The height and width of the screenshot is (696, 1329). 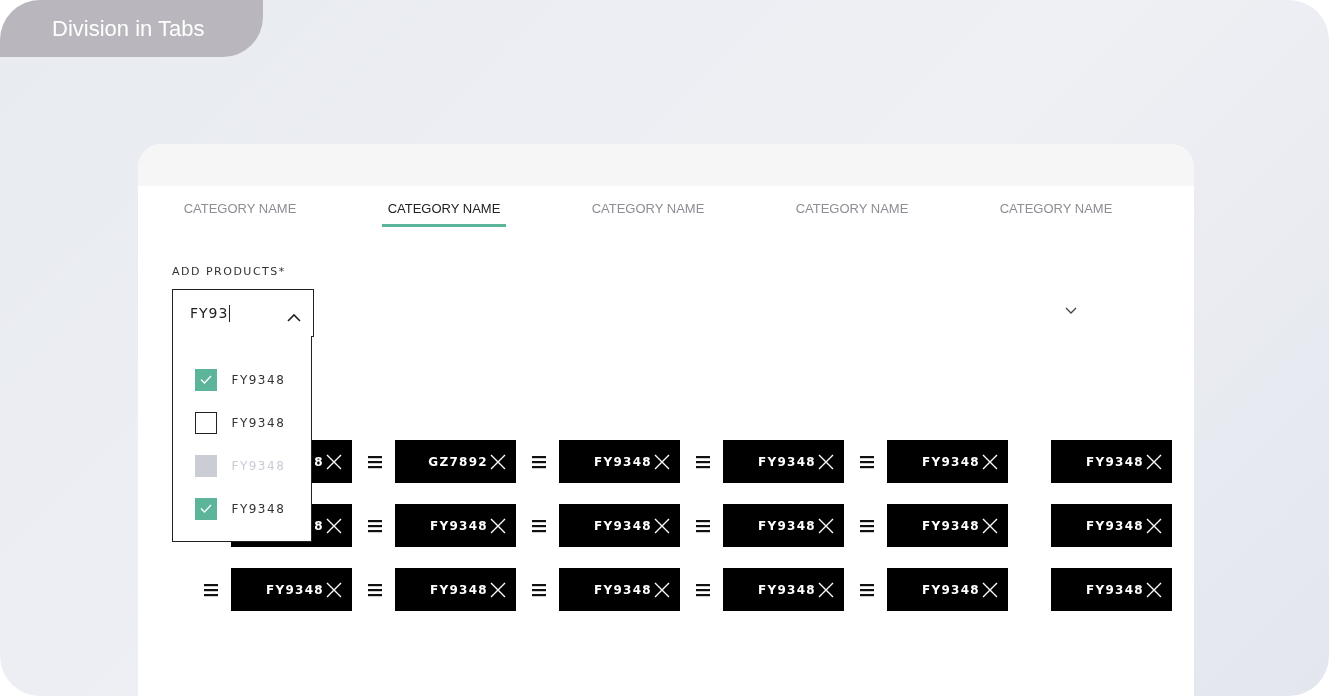 What do you see at coordinates (455, 461) in the screenshot?
I see `product-chip: GZ7892` at bounding box center [455, 461].